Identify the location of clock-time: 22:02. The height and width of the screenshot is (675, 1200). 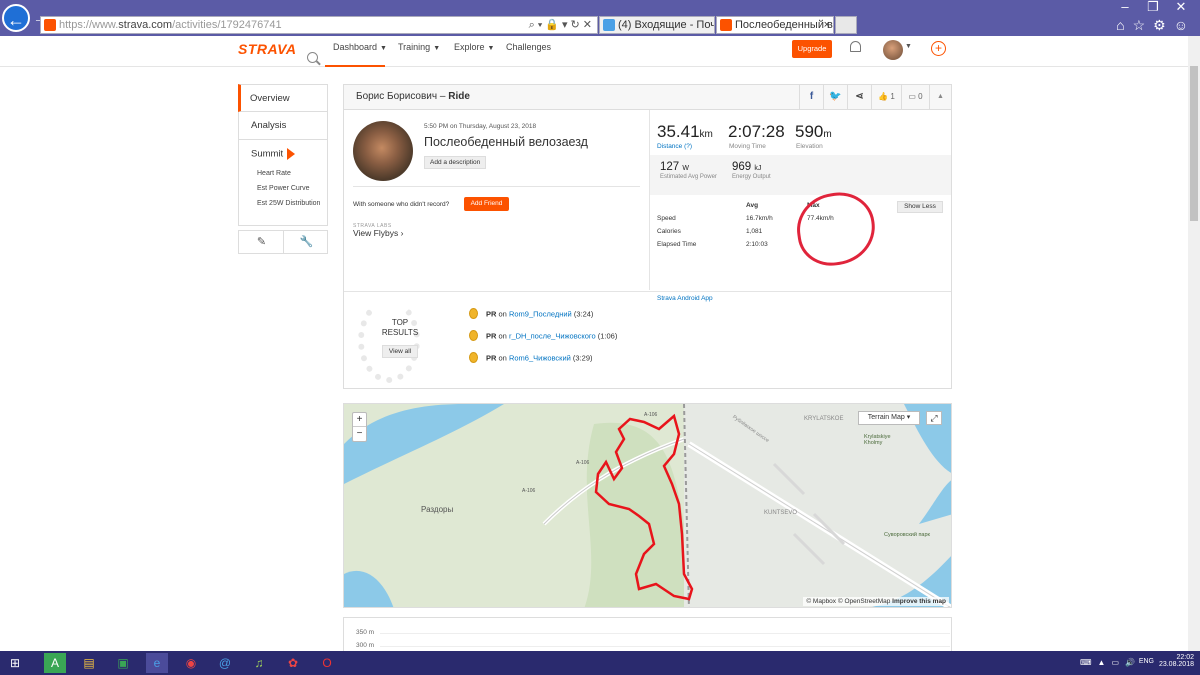
(1176, 657).